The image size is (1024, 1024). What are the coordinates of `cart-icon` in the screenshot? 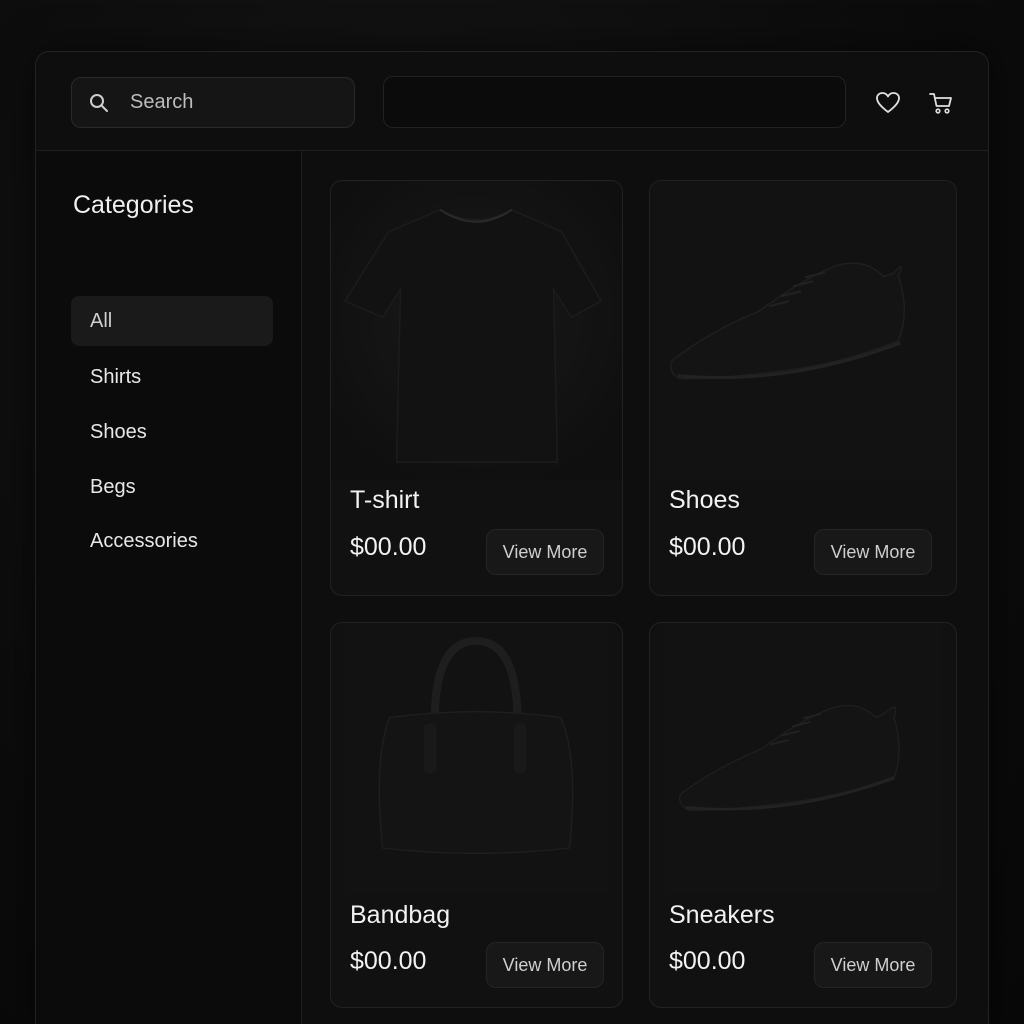 It's located at (941, 103).